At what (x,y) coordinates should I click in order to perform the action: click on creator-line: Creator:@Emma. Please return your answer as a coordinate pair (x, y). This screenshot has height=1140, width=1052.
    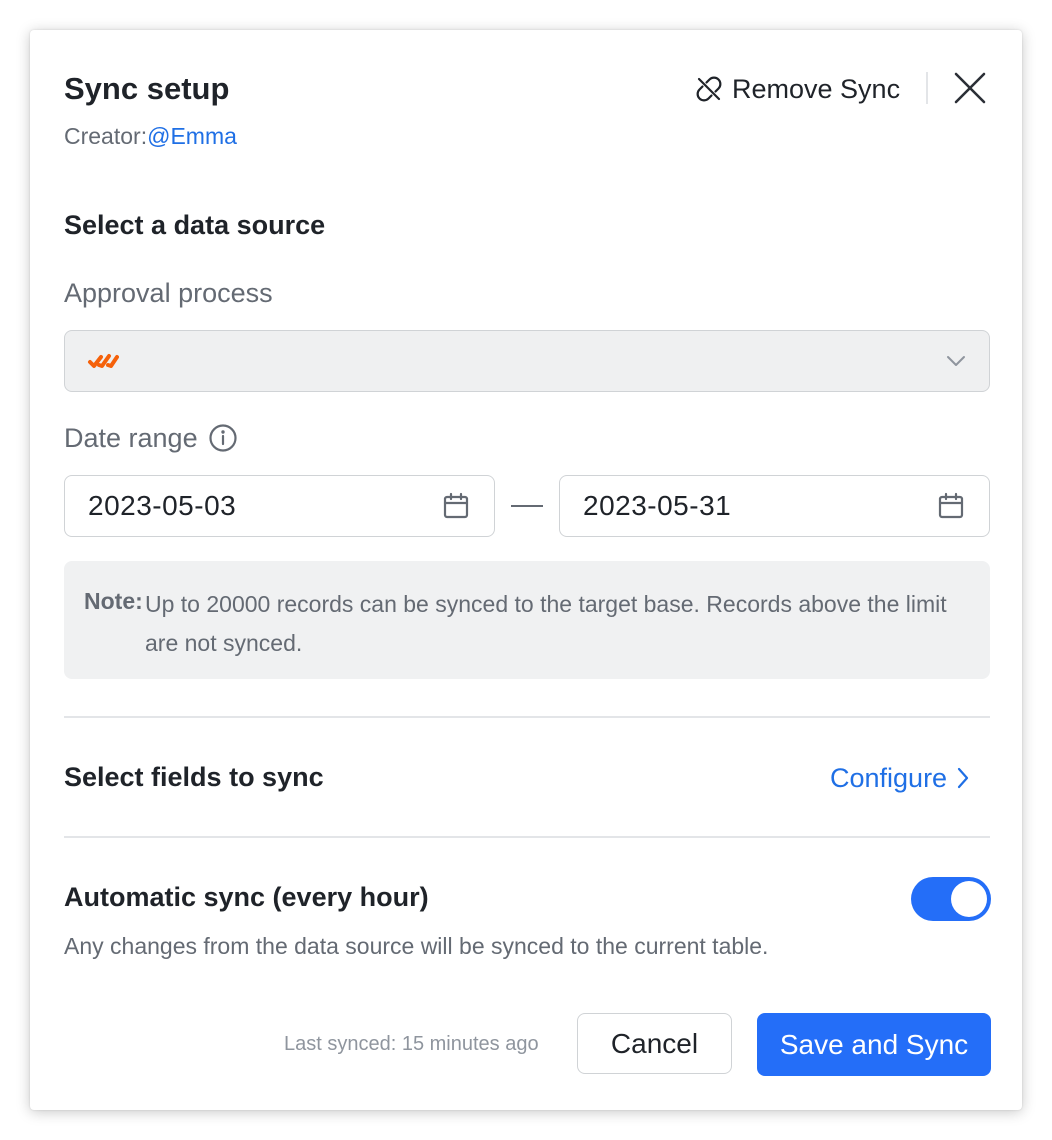
    Looking at the image, I should click on (150, 136).